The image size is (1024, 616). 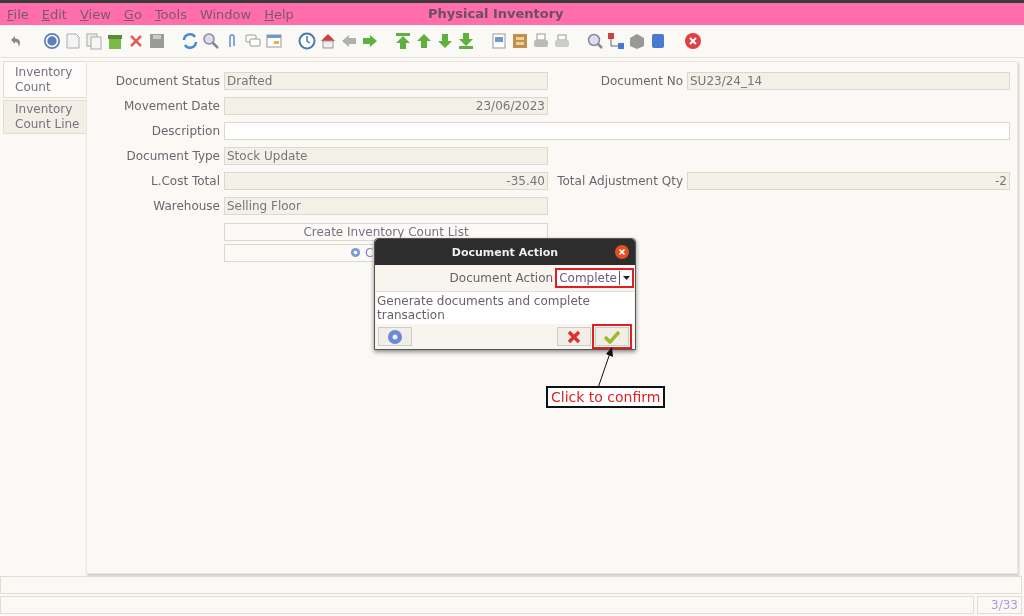 What do you see at coordinates (496, 13) in the screenshot?
I see `window-title: Physical Inventory` at bounding box center [496, 13].